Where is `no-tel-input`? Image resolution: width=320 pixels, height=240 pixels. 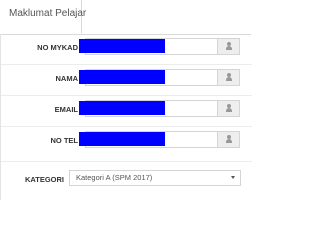
no-tel-input is located at coordinates (159, 139).